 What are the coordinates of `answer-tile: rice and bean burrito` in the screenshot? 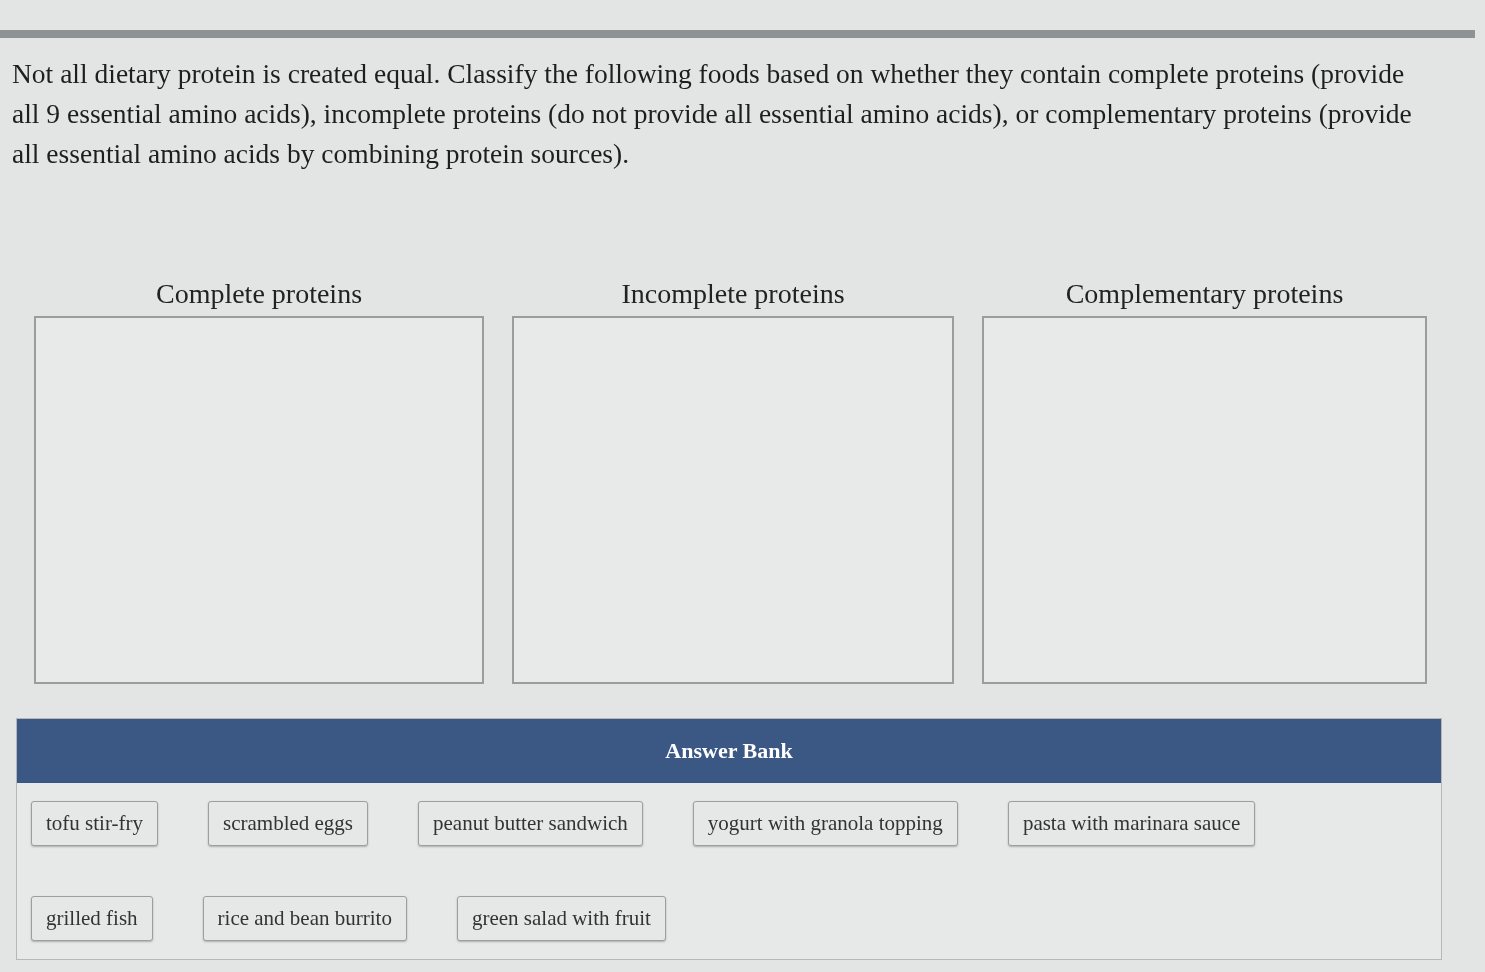 It's located at (304, 918).